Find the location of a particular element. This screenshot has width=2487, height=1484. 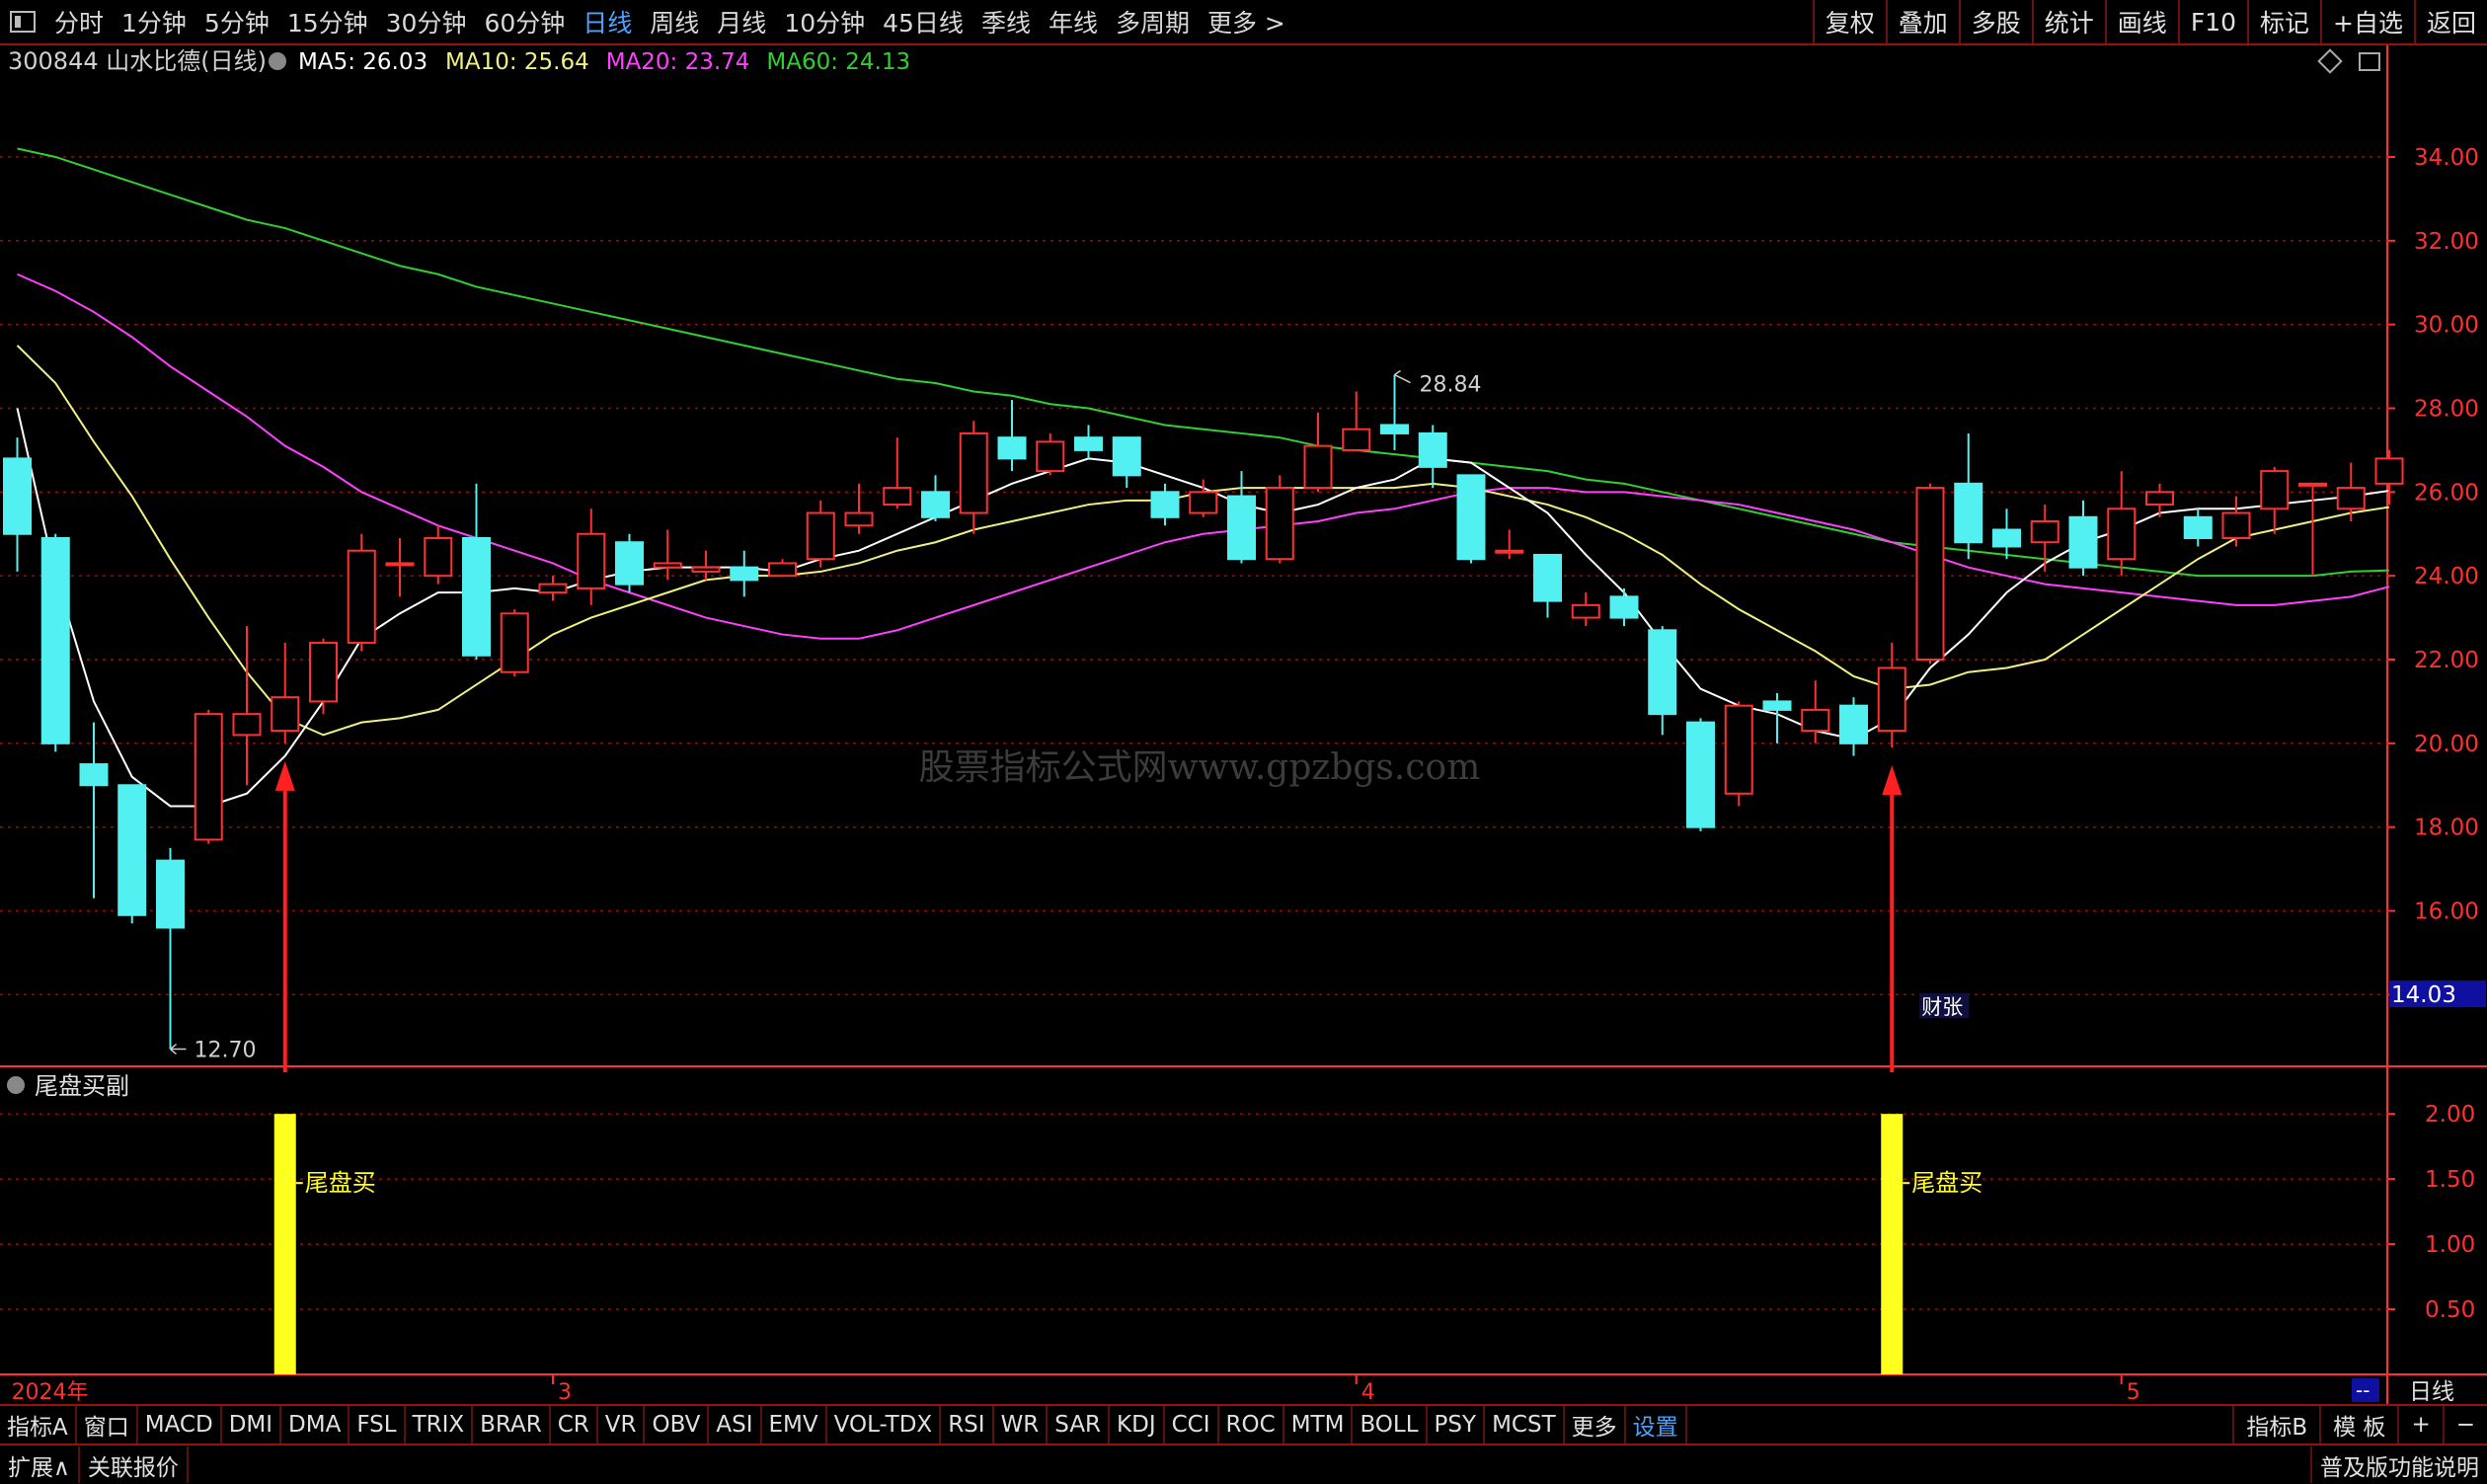

indicator-tab-17: KDJ is located at coordinates (1137, 1425).